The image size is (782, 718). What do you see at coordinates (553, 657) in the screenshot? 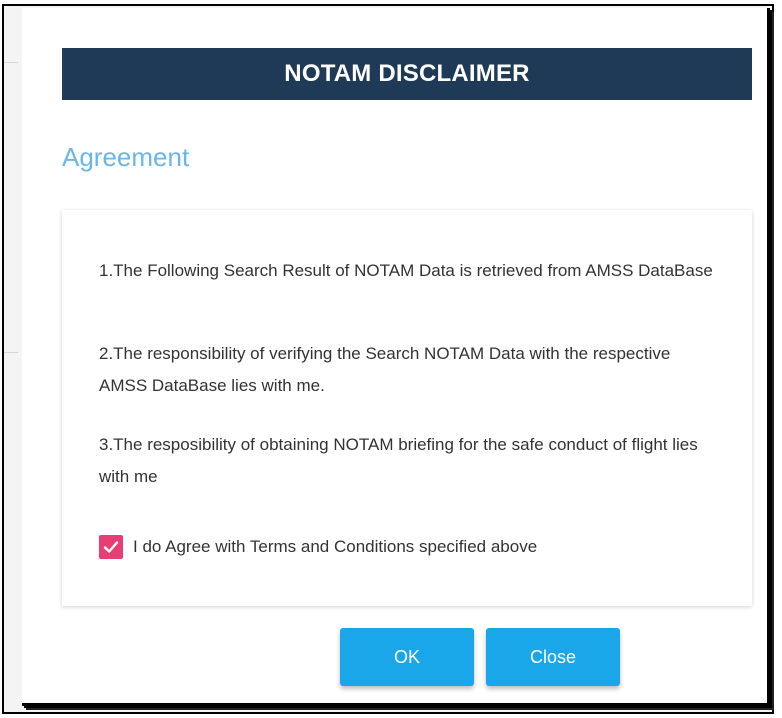
I see `close-button: Close` at bounding box center [553, 657].